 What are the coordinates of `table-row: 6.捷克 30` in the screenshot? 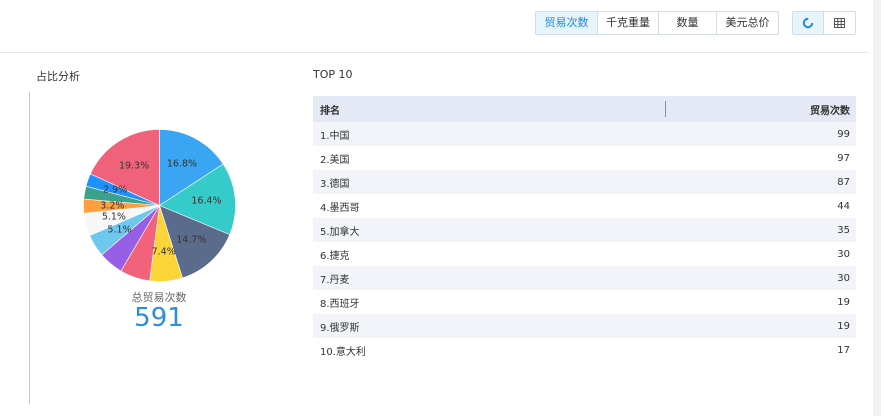 It's located at (584, 254).